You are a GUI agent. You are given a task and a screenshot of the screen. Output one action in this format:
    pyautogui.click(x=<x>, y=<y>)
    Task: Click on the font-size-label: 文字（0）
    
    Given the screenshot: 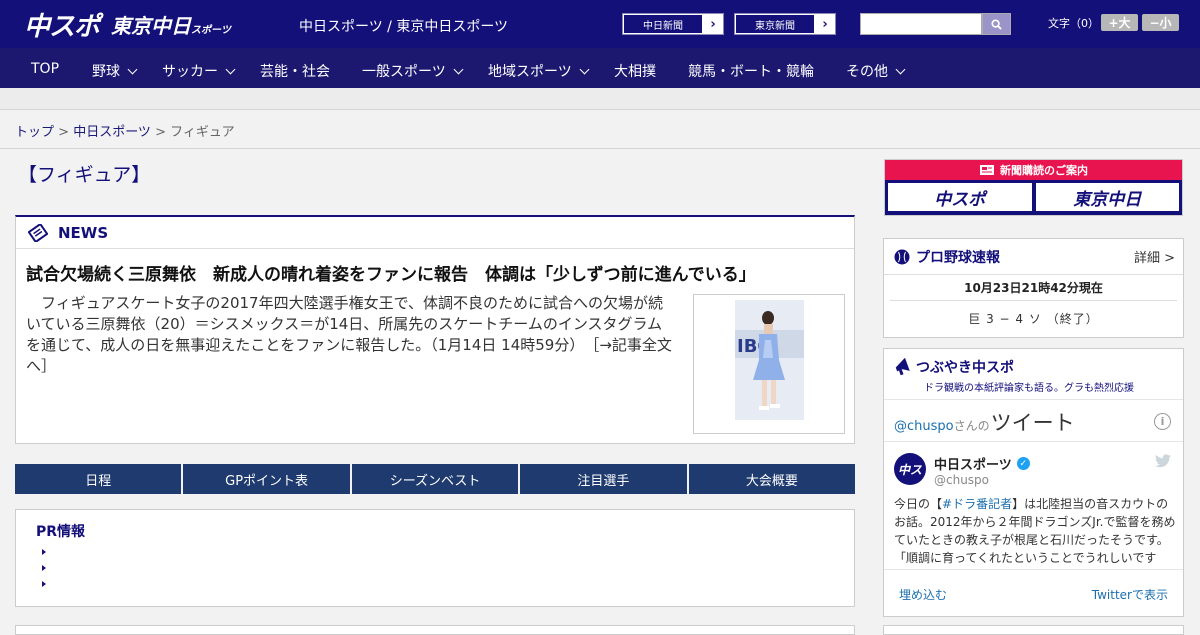 What is the action you would take?
    pyautogui.click(x=1073, y=23)
    